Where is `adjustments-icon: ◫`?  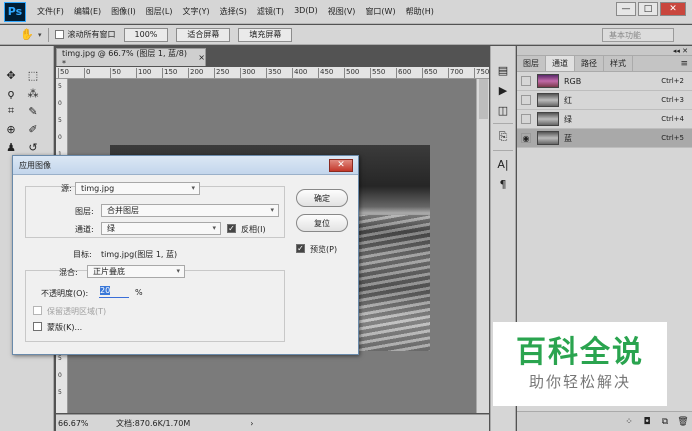
adjustments-icon: ◫ is located at coordinates (503, 110).